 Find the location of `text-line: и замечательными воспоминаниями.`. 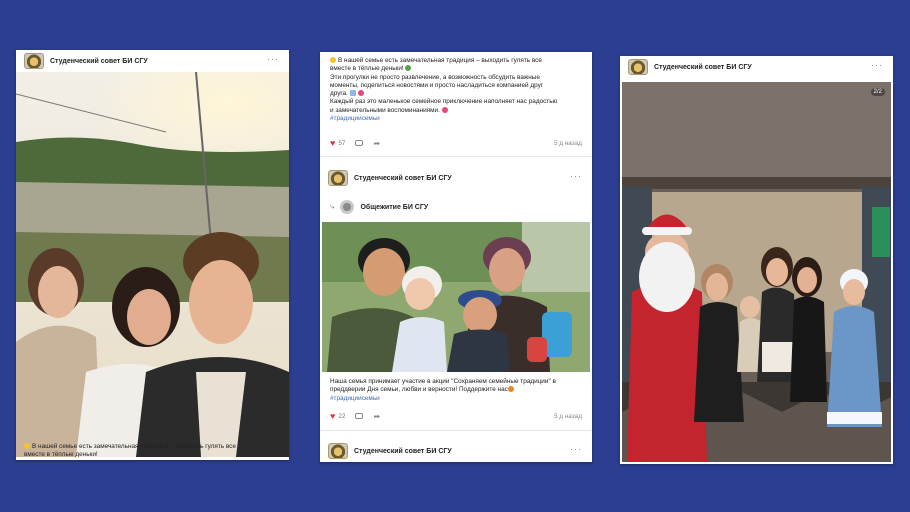

text-line: и замечательными воспоминаниями. is located at coordinates (385, 110).